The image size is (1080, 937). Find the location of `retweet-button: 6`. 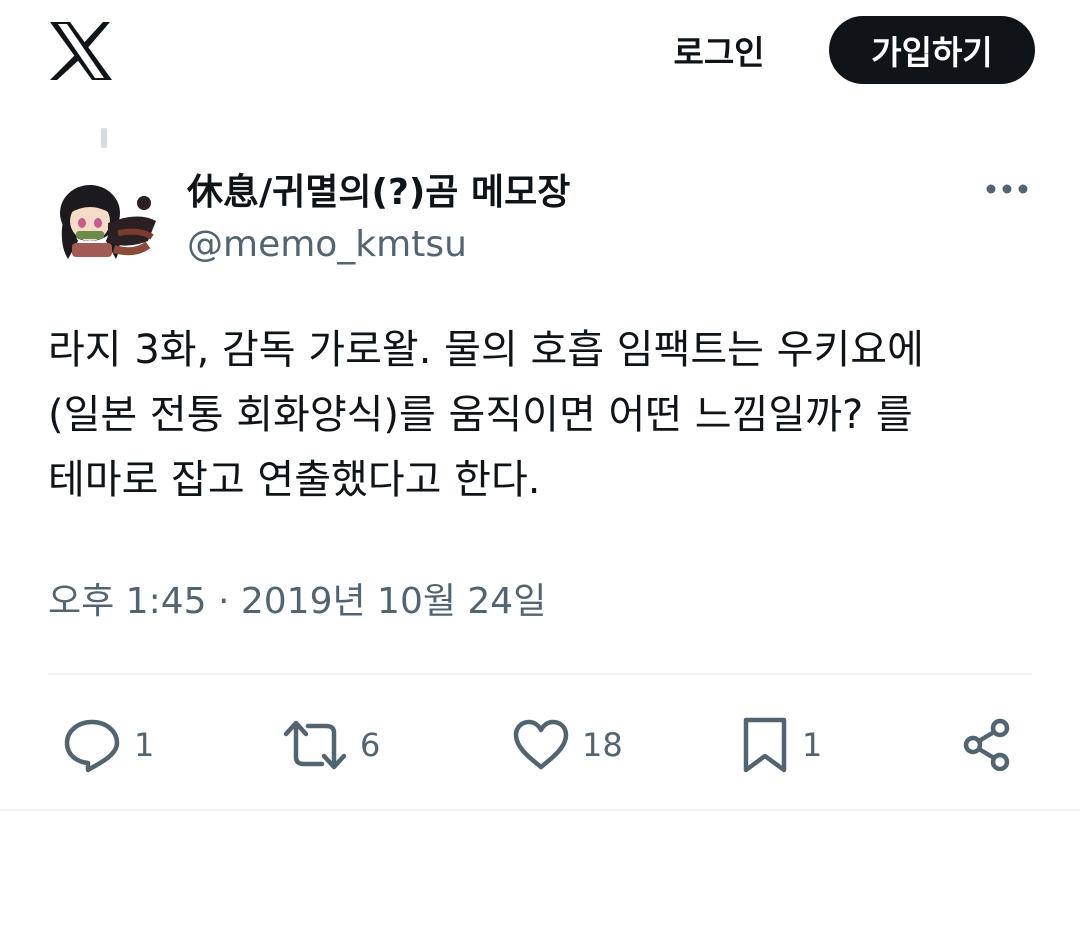

retweet-button: 6 is located at coordinates (331, 745).